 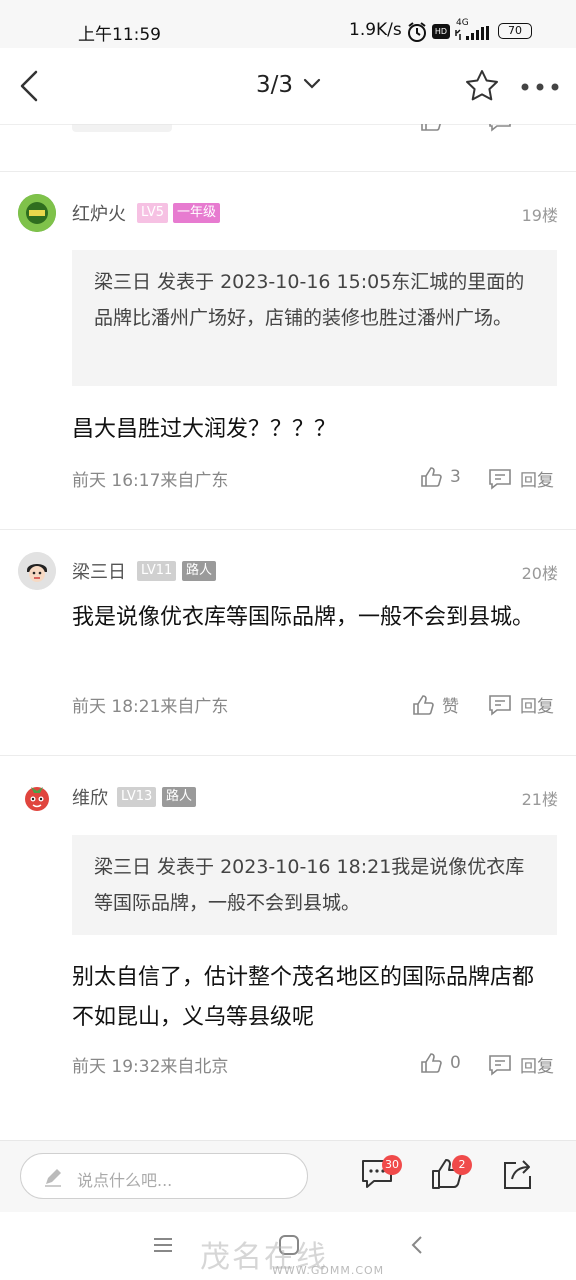 I want to click on comments-button: 30, so click(x=381, y=1175).